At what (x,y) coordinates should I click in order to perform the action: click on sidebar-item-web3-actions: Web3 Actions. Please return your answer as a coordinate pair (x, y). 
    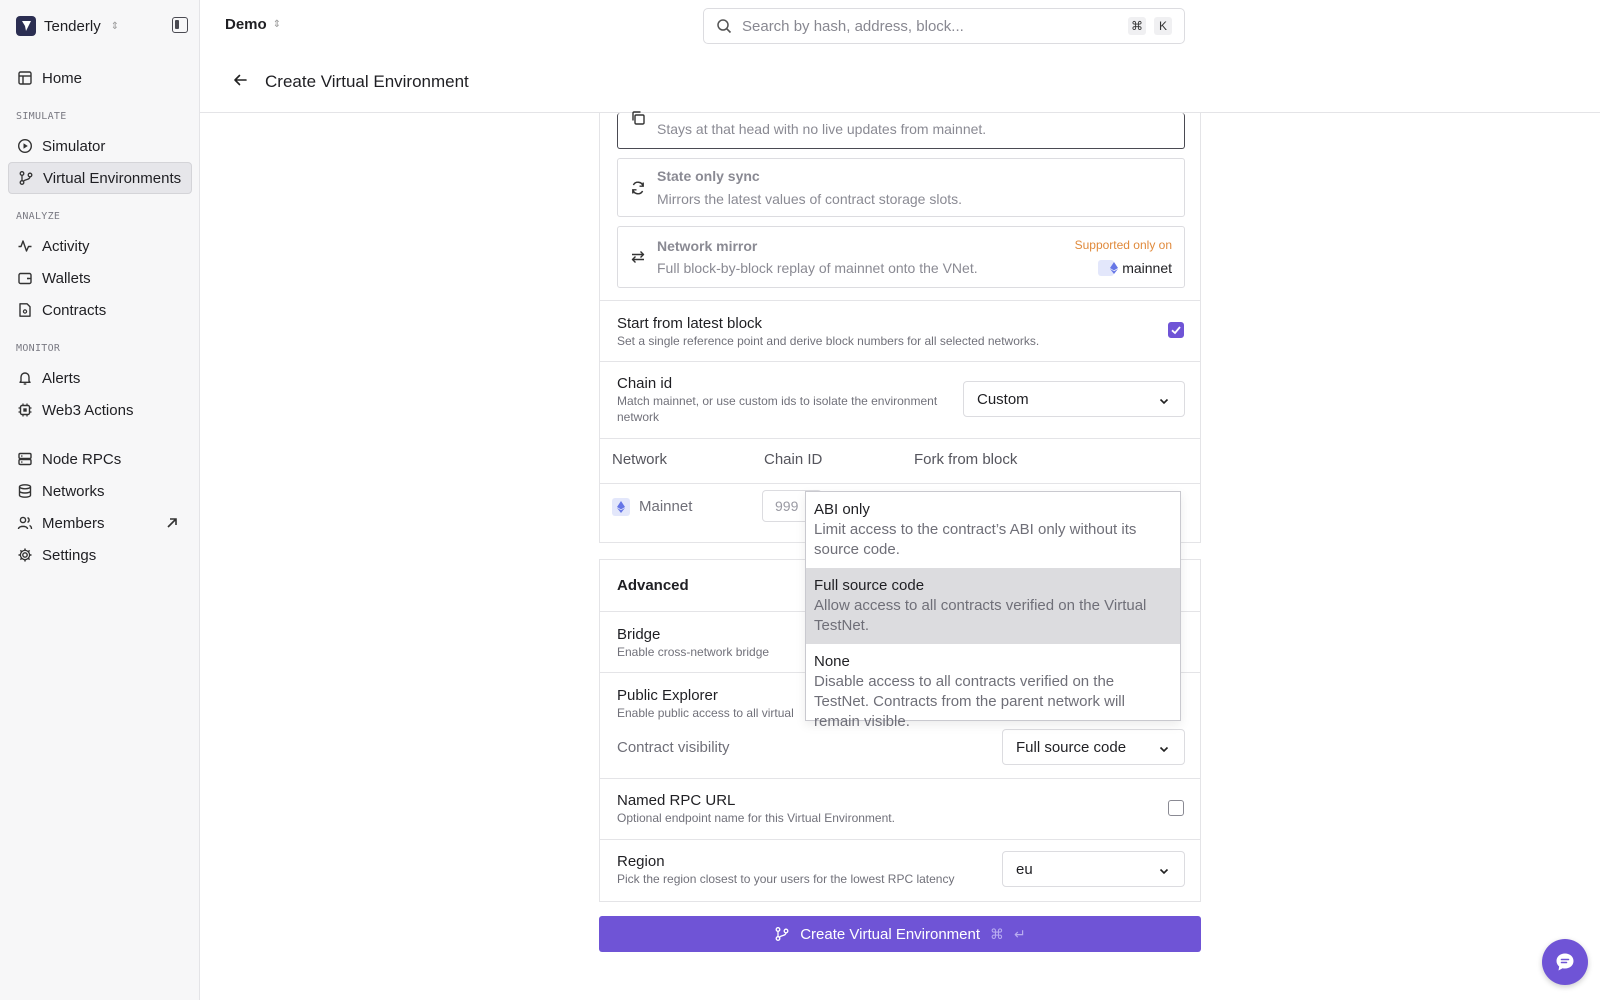
    Looking at the image, I should click on (100, 410).